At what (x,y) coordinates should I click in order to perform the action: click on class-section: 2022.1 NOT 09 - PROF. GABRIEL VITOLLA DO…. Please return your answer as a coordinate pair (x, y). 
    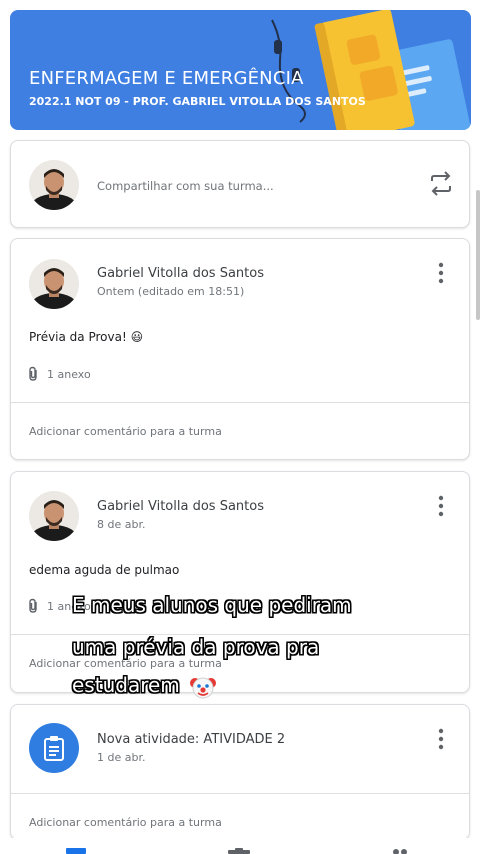
    Looking at the image, I should click on (197, 101).